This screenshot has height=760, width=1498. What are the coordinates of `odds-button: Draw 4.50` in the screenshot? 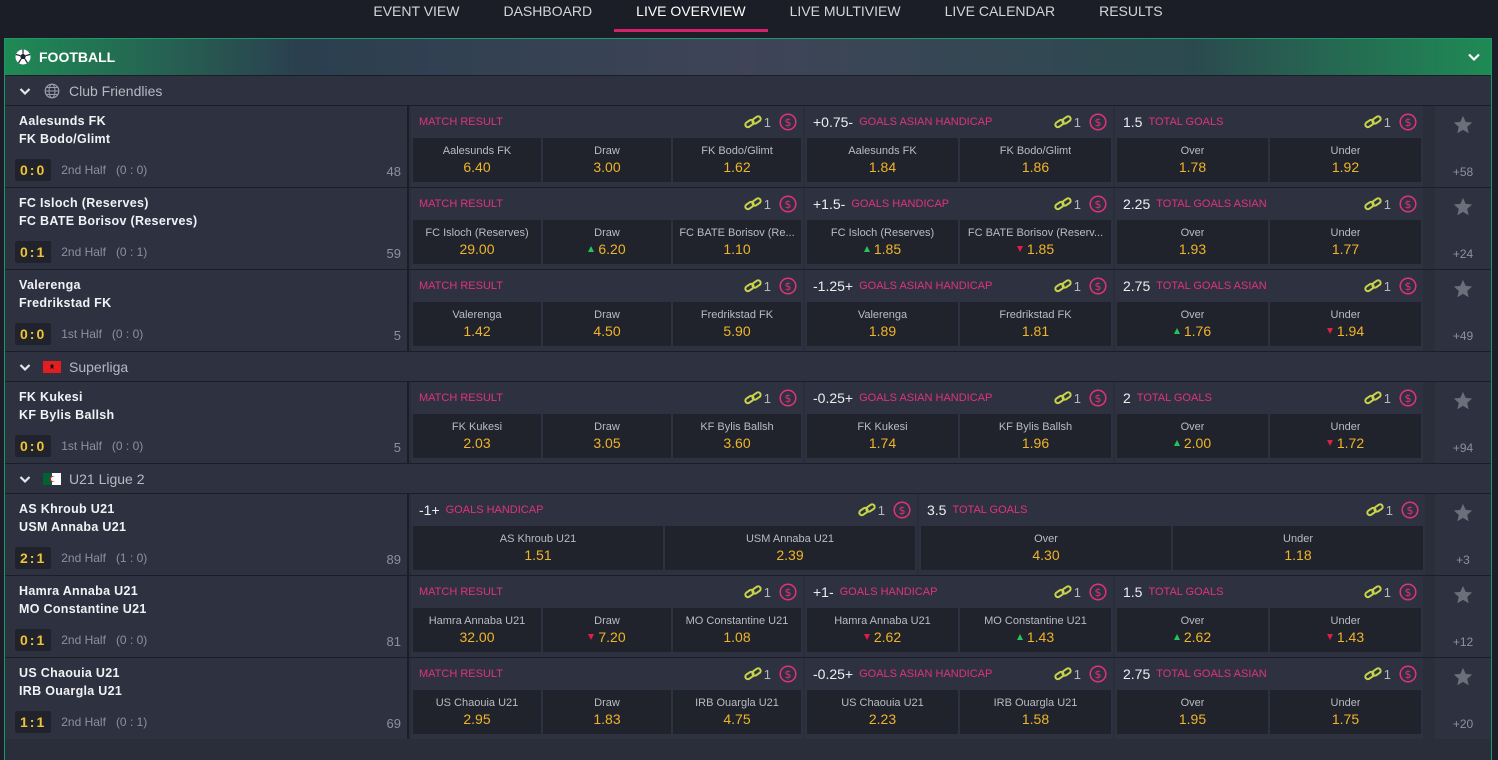 It's located at (607, 324).